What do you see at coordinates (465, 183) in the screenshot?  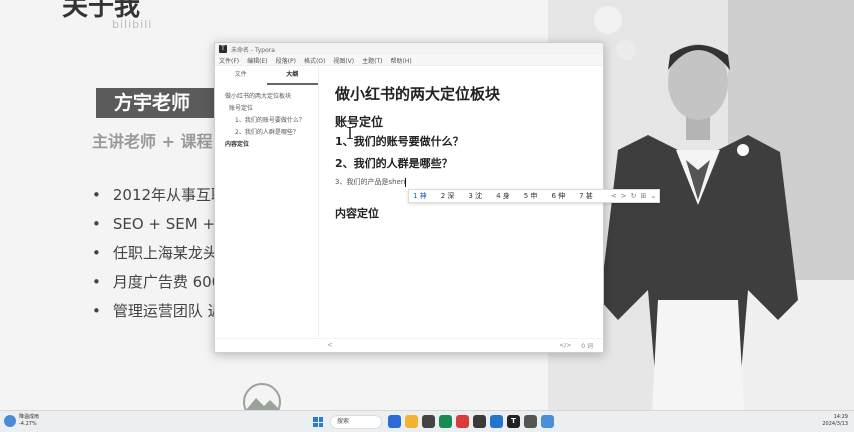 I see `doc-typing-line: 3、我们的产品是shen` at bounding box center [465, 183].